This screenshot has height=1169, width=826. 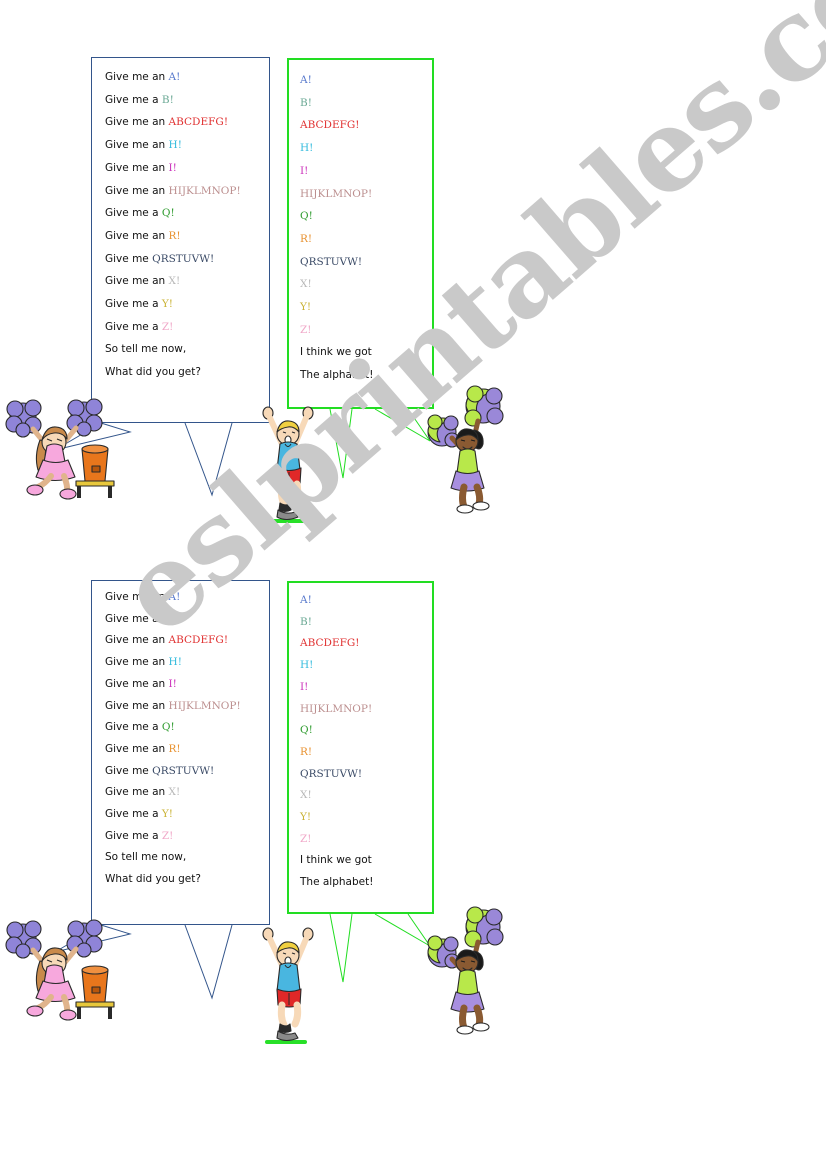 I want to click on prompt-line: Give me a Z!, so click(x=187, y=837).